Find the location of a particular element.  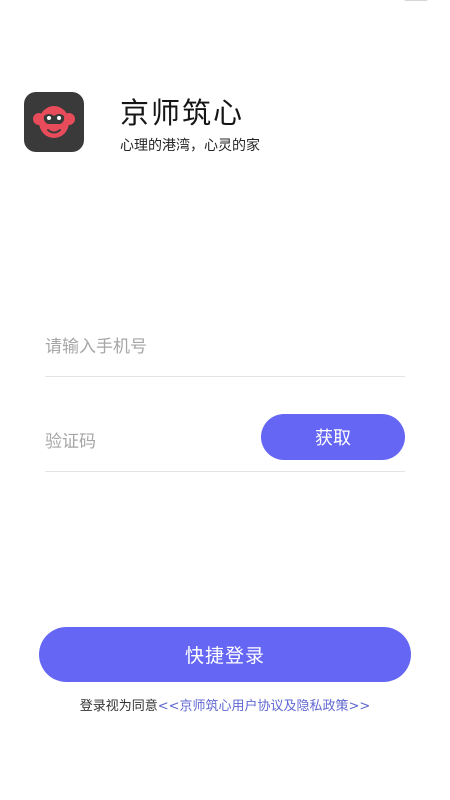

phone-input is located at coordinates (145, 346).